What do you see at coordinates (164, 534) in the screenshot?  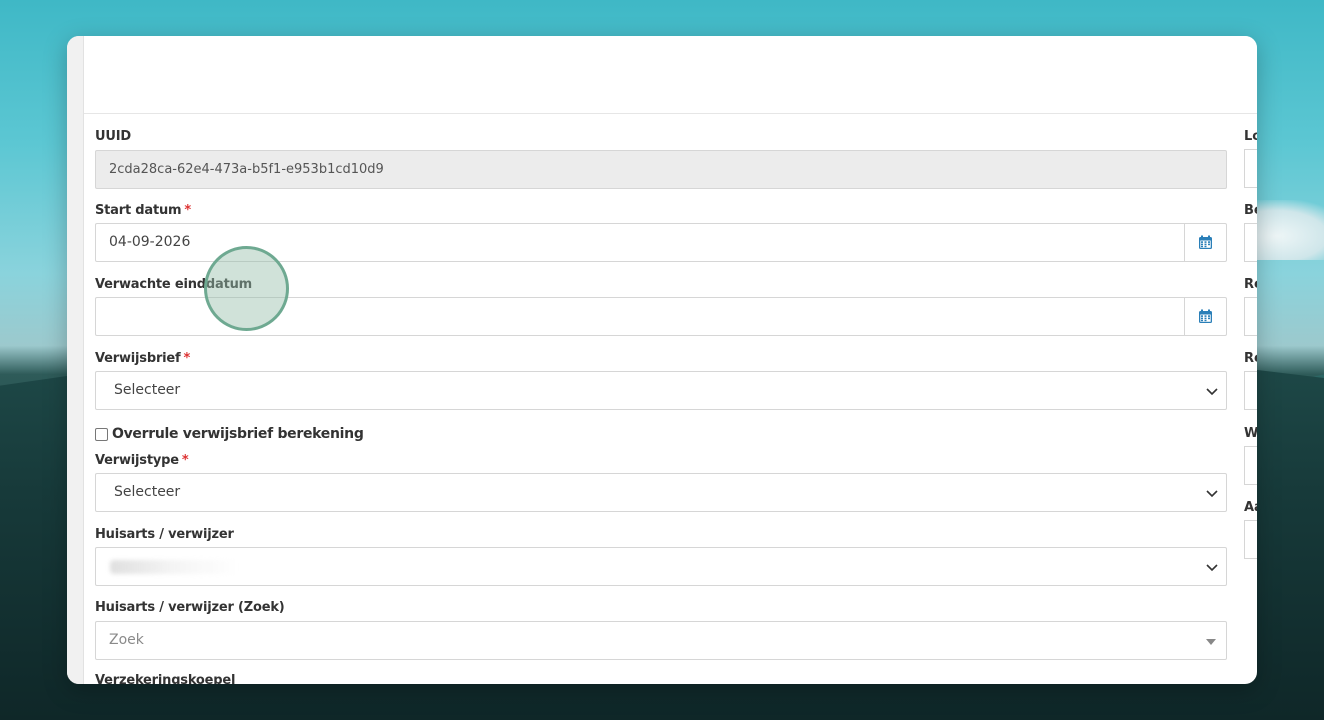 I see `gp-referrer-label: Huisarts / verwijzer` at bounding box center [164, 534].